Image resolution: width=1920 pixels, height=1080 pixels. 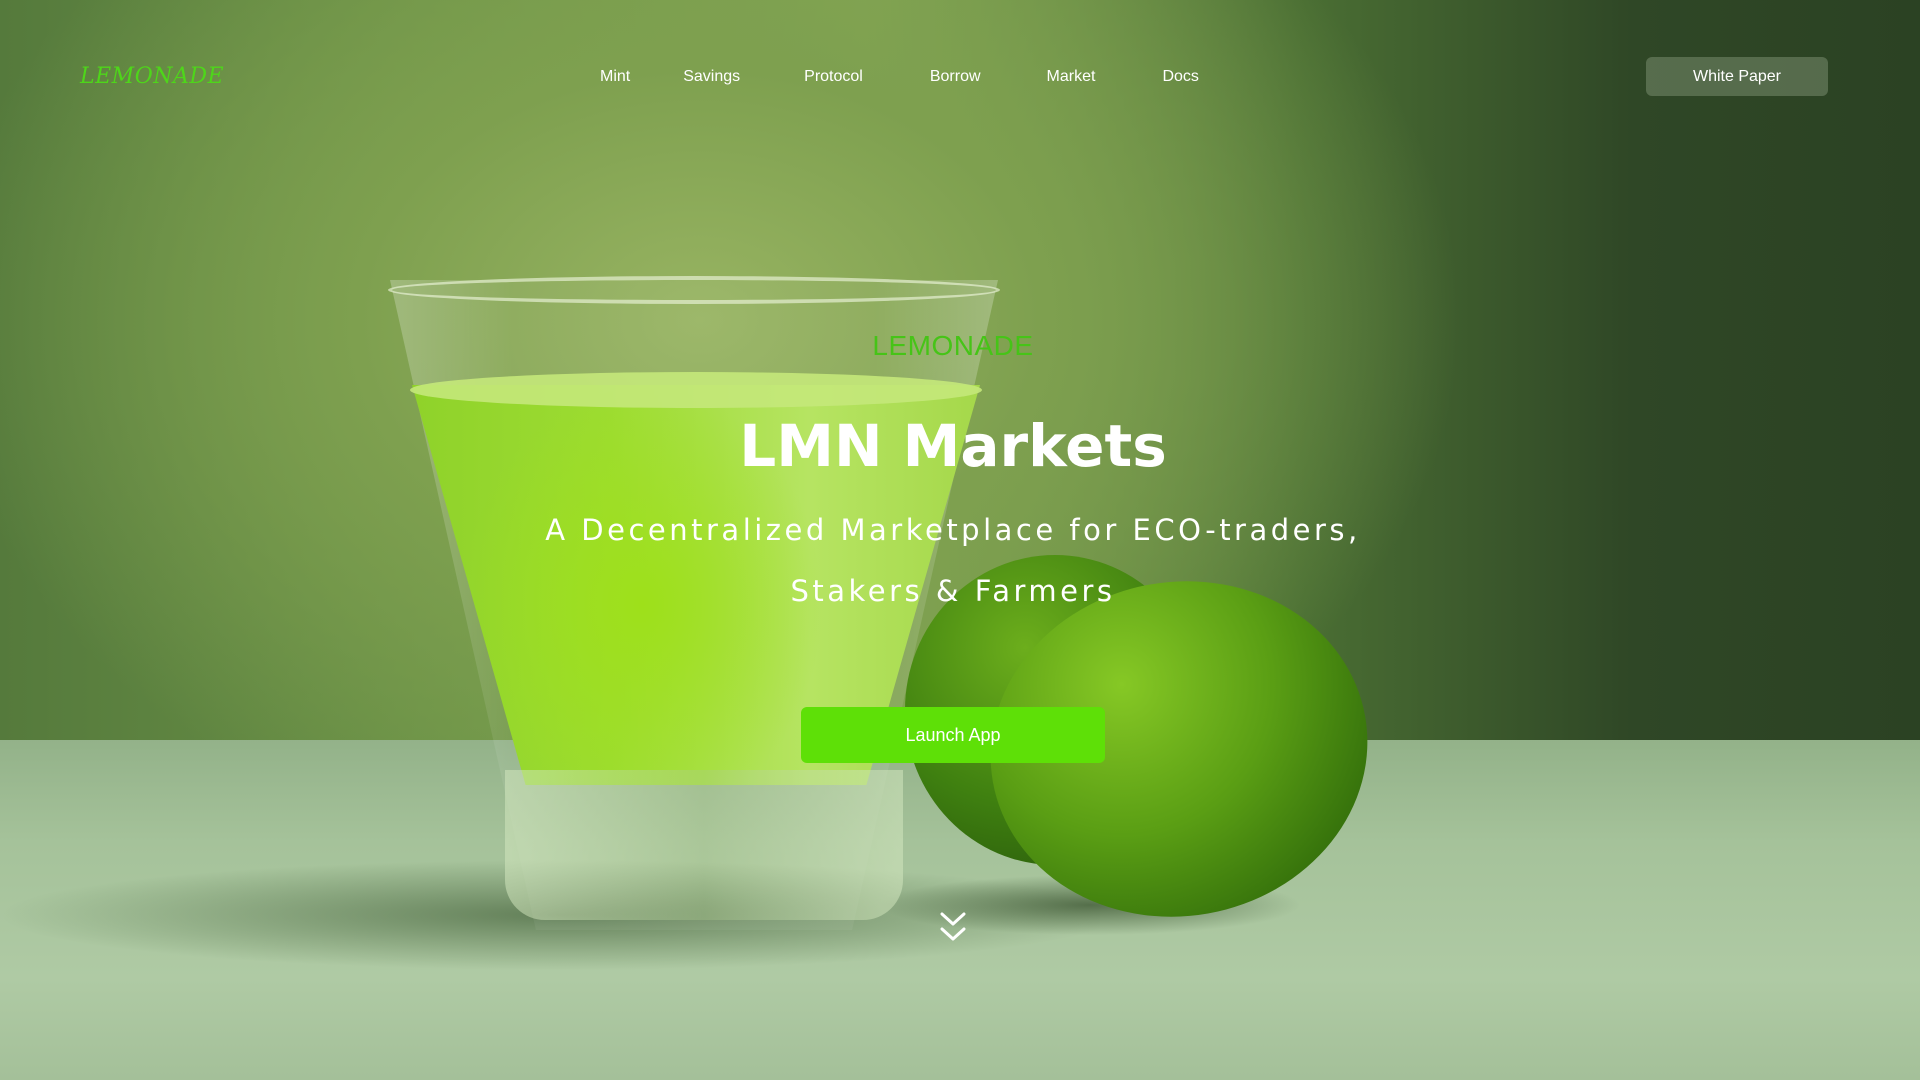 What do you see at coordinates (899, 77) in the screenshot?
I see `main-nav: Mint Savings Protocol Borrow Market Docs` at bounding box center [899, 77].